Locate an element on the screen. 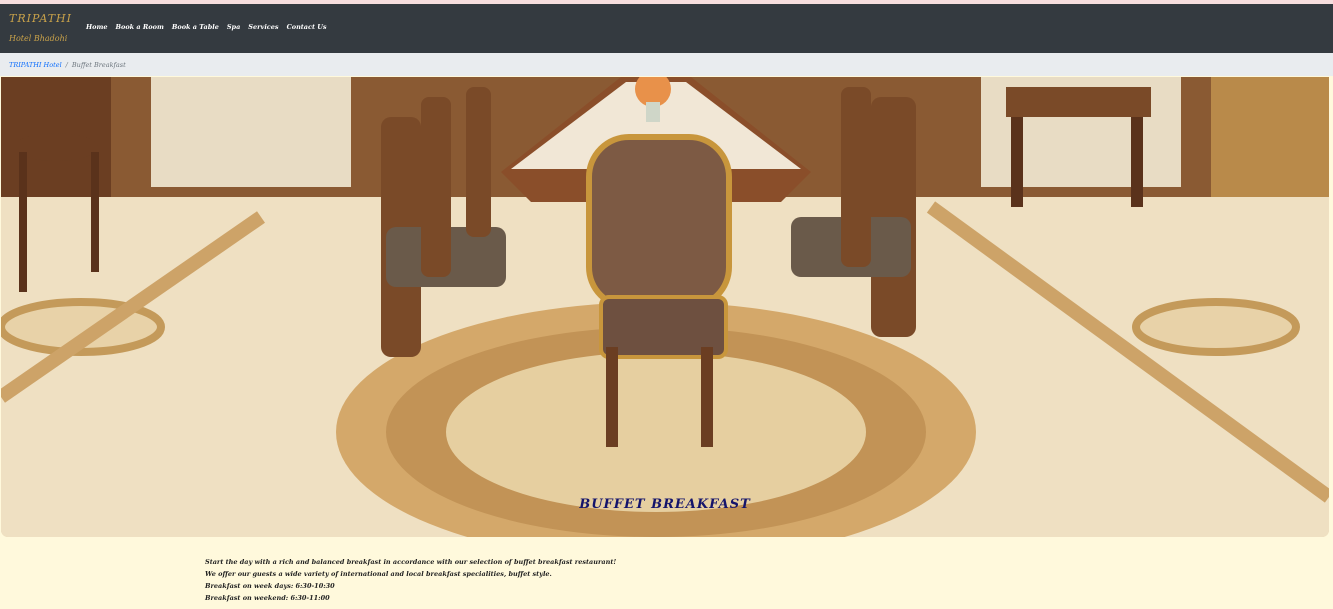  nav-link-home: Home is located at coordinates (97, 27).